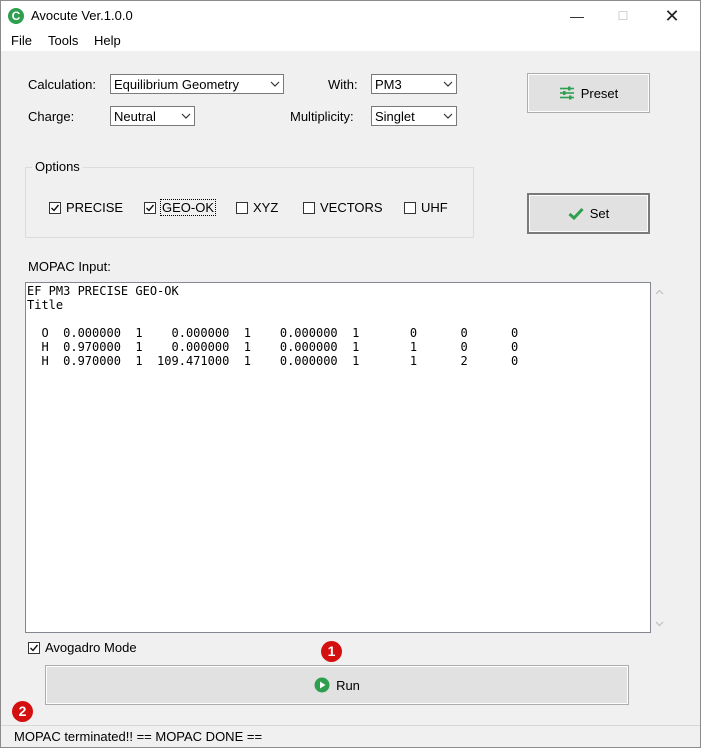 The height and width of the screenshot is (748, 701). I want to click on with-select: PM3, so click(414, 84).